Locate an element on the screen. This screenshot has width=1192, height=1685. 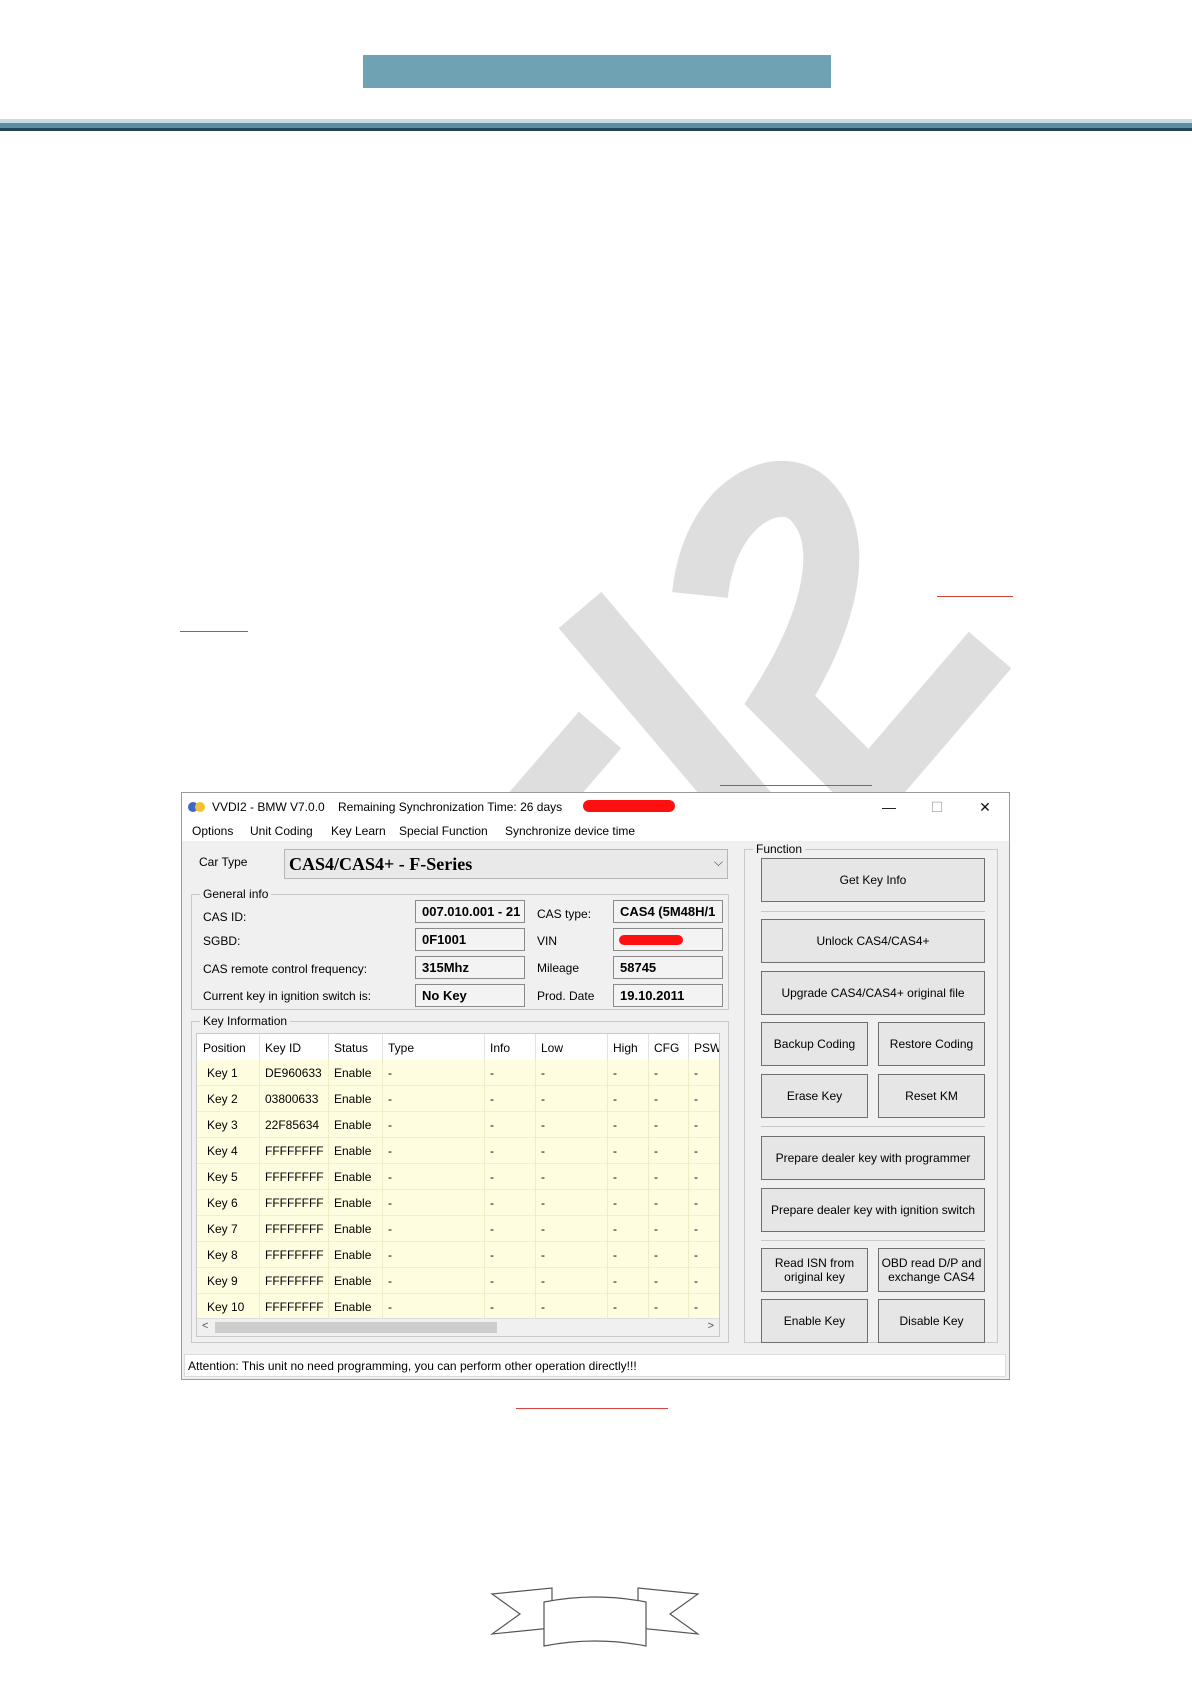
table-row: Key 3 22F85634 Enable - - - - - - is located at coordinates (458, 1125).